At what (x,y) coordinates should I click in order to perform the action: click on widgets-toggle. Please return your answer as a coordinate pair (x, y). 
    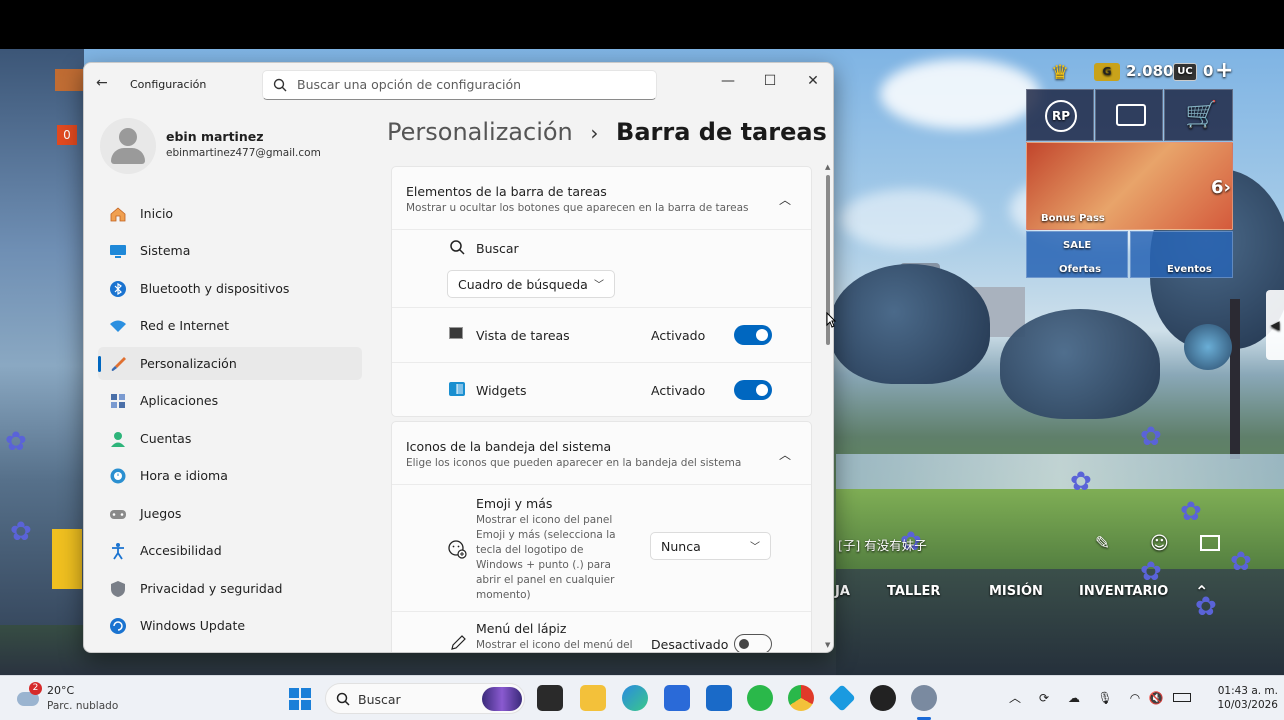
    Looking at the image, I should click on (753, 390).